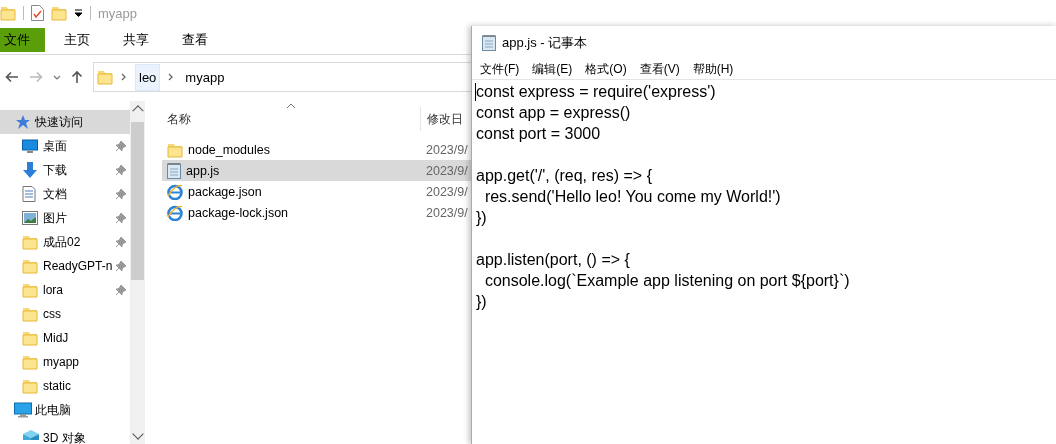 The width and height of the screenshot is (1056, 444). What do you see at coordinates (65, 170) in the screenshot?
I see `sidebar-item: 下载` at bounding box center [65, 170].